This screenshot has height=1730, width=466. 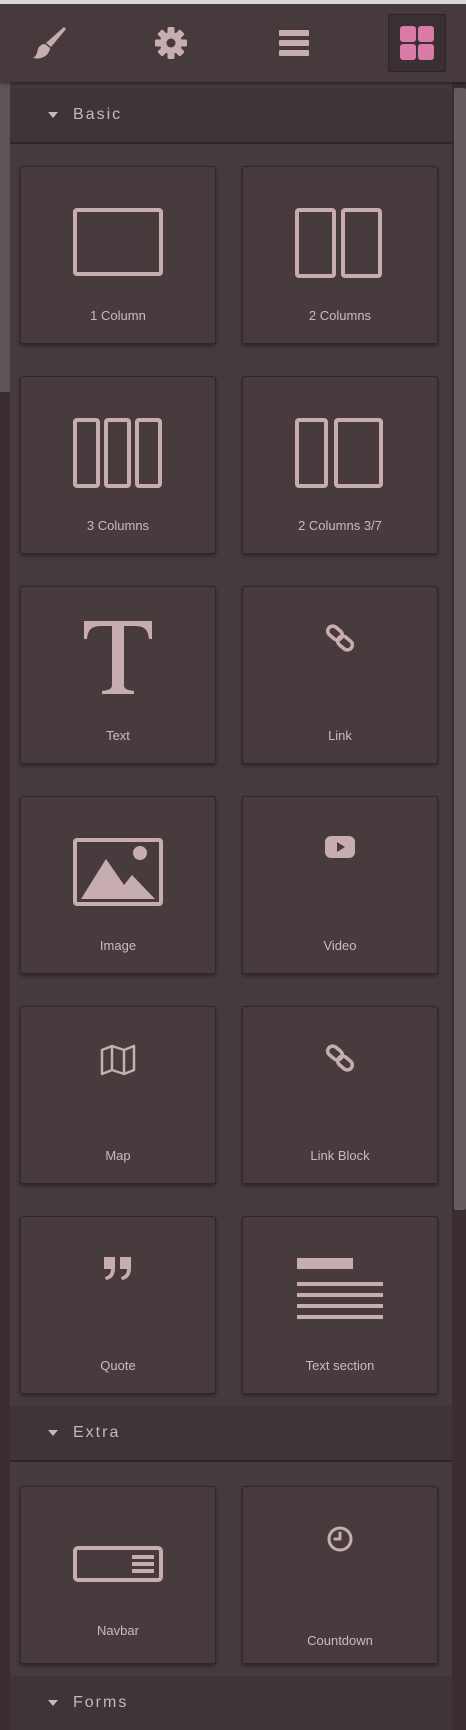 I want to click on left-scrollbar-thumb, so click(x=5, y=237).